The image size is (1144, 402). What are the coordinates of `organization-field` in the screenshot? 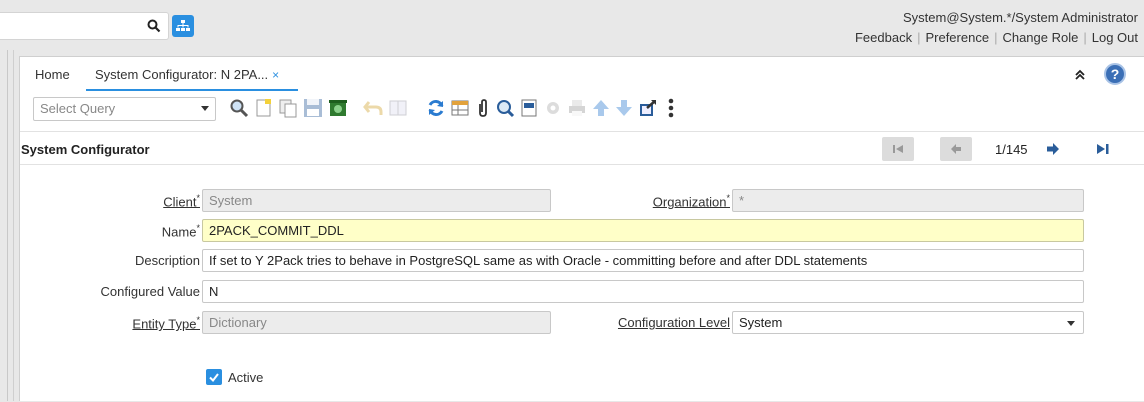 It's located at (908, 200).